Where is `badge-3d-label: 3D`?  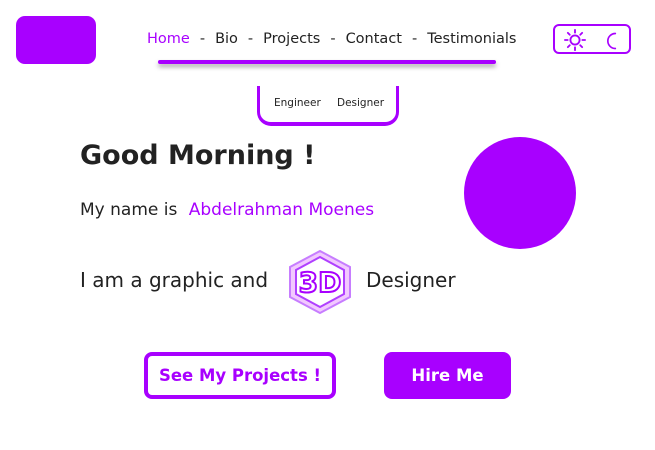 badge-3d-label: 3D is located at coordinates (320, 282).